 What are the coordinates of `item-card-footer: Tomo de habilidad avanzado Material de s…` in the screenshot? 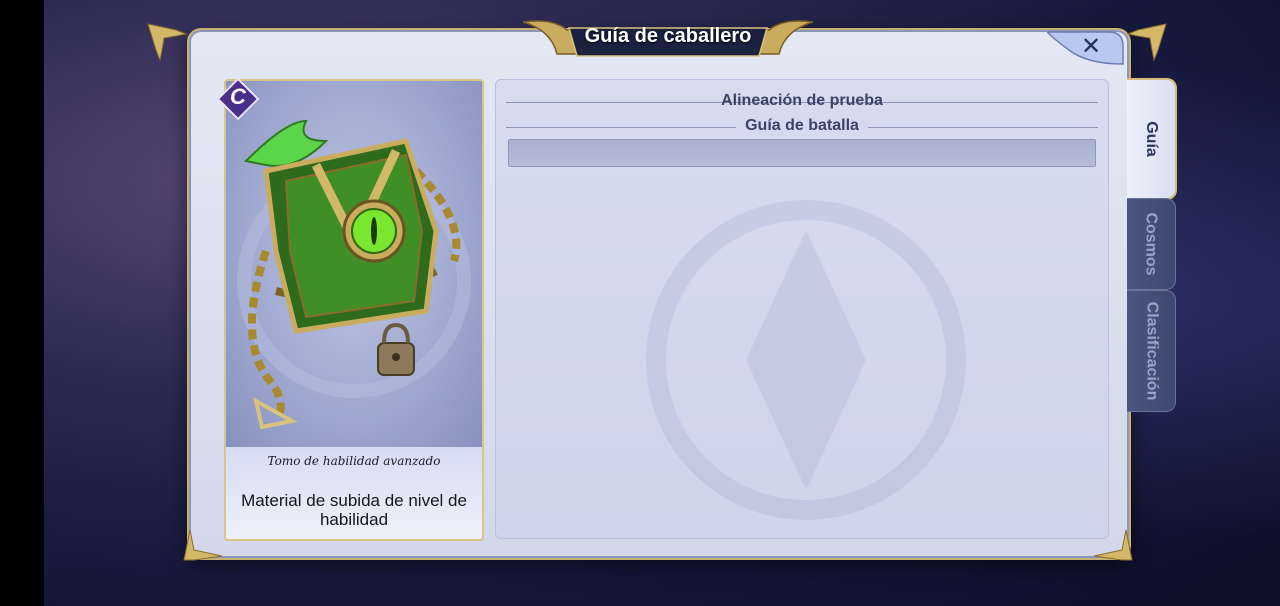 It's located at (354, 493).